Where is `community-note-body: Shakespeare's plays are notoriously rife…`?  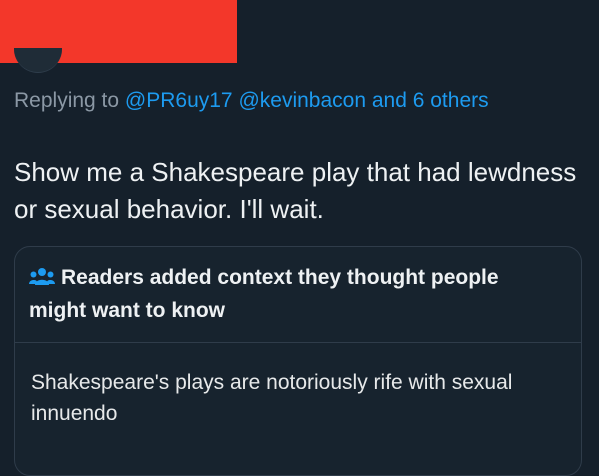
community-note-body: Shakespeare's plays are notoriously rife… is located at coordinates (272, 398).